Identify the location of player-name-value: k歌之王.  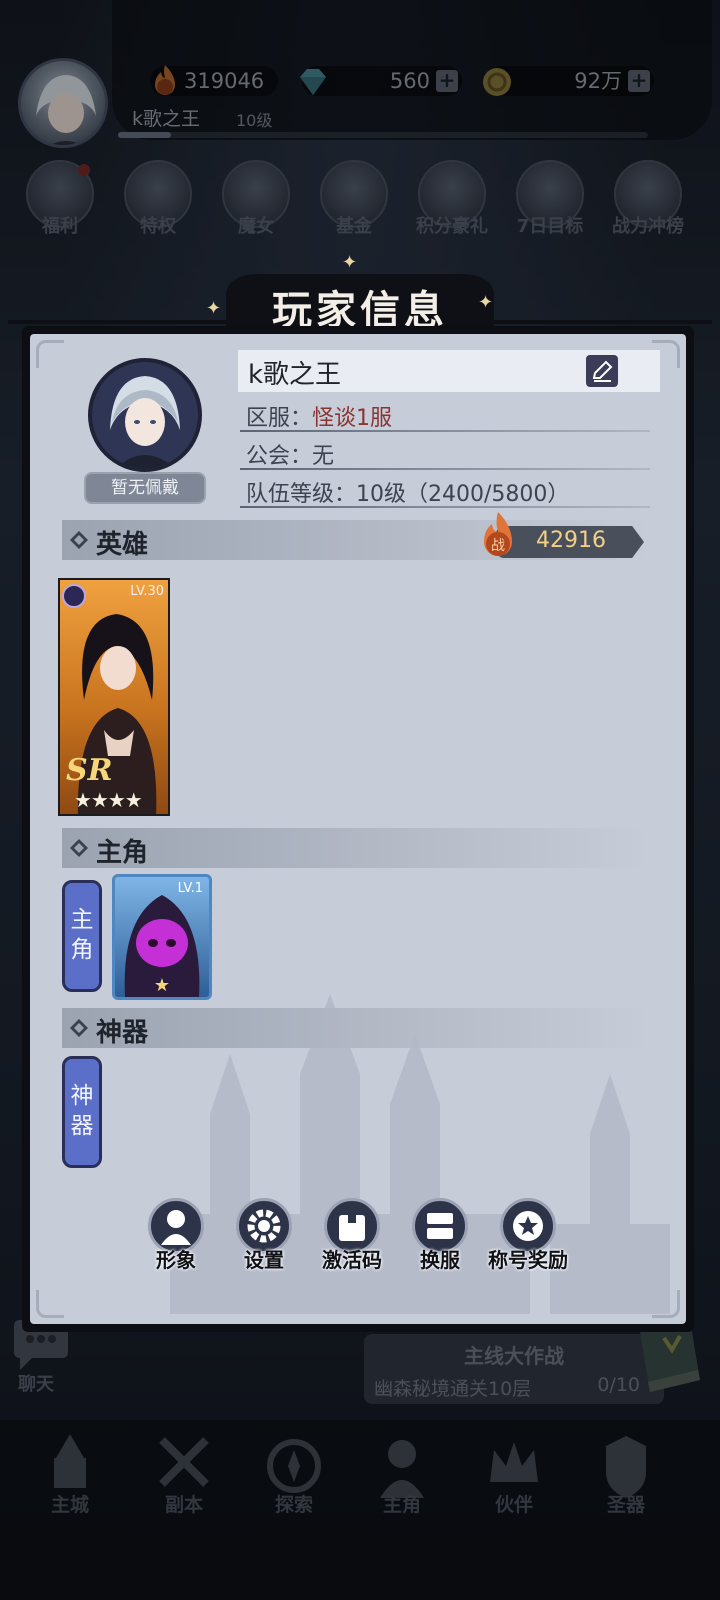
(295, 375).